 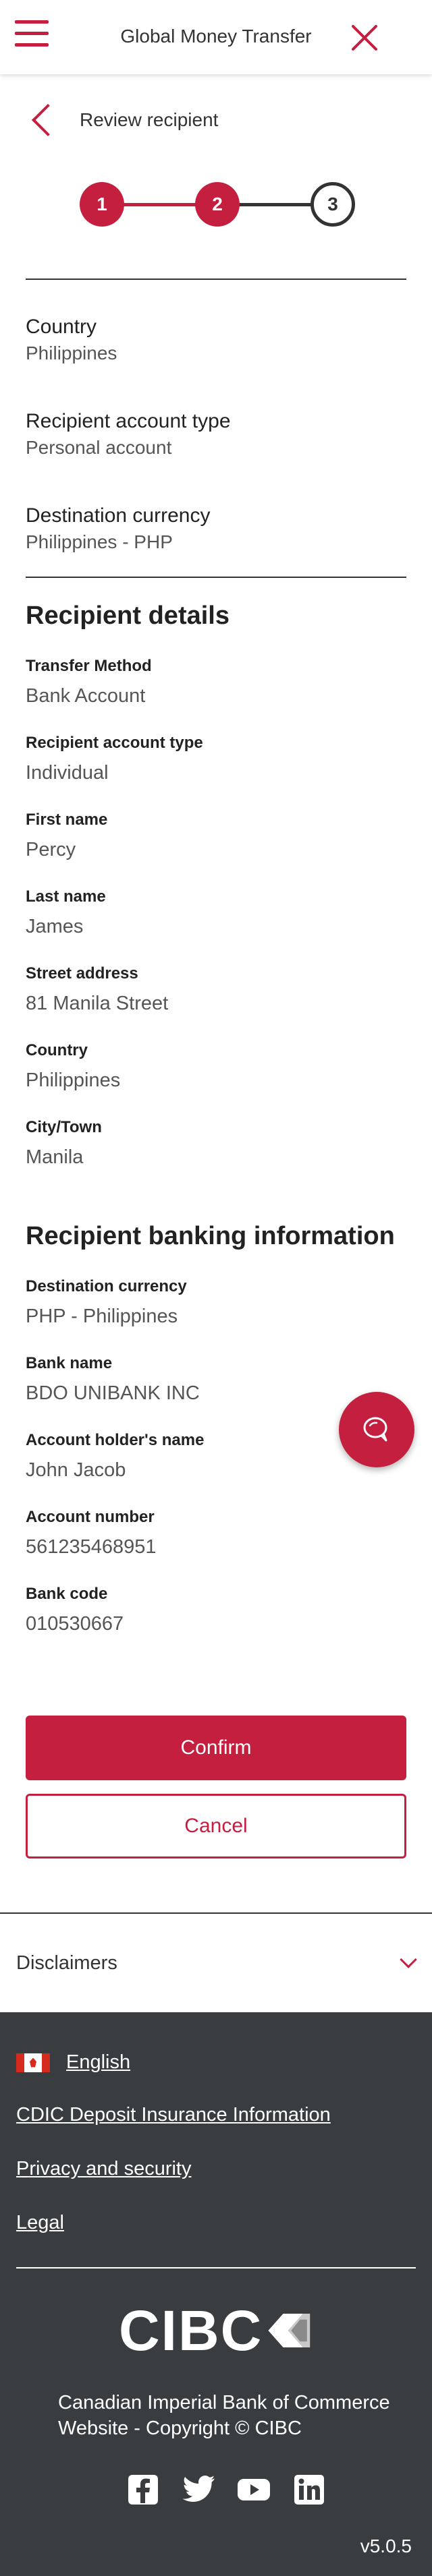 What do you see at coordinates (73, 1080) in the screenshot?
I see `field-value: Philippines` at bounding box center [73, 1080].